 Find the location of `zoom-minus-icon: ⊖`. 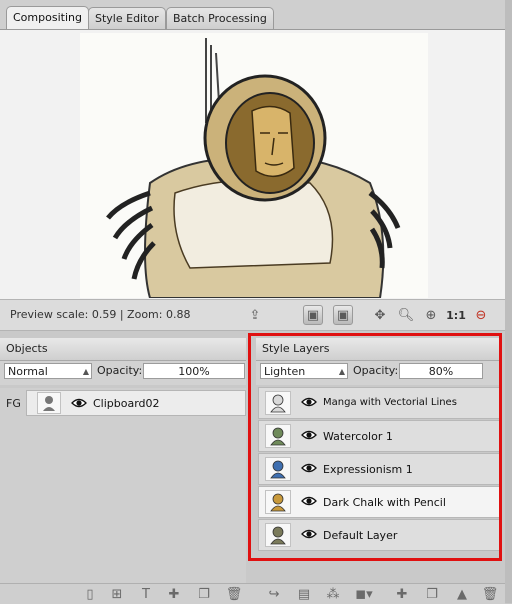

zoom-minus-icon: ⊖ is located at coordinates (481, 315).